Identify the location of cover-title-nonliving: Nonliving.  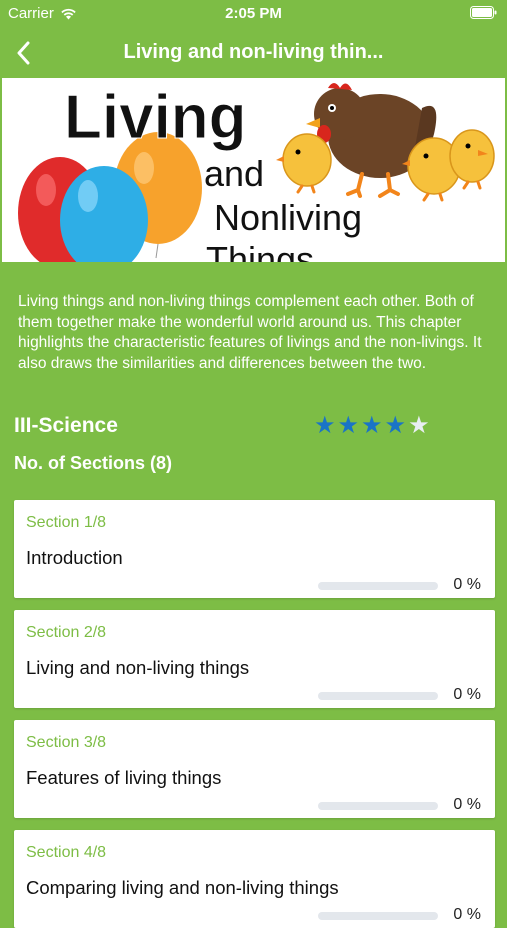
(288, 217).